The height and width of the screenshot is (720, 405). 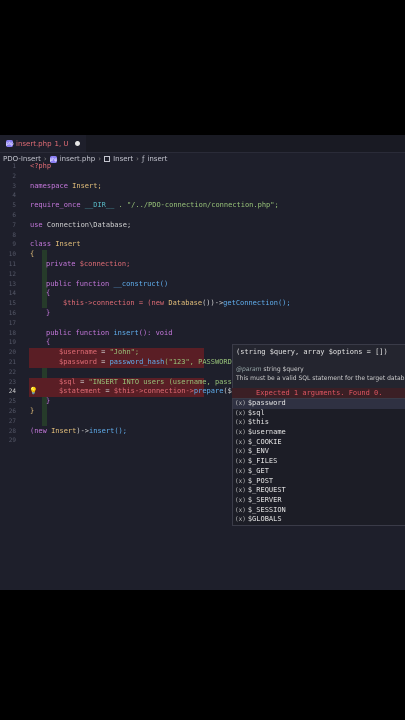 What do you see at coordinates (14, 196) in the screenshot?
I see `line-number: 4` at bounding box center [14, 196].